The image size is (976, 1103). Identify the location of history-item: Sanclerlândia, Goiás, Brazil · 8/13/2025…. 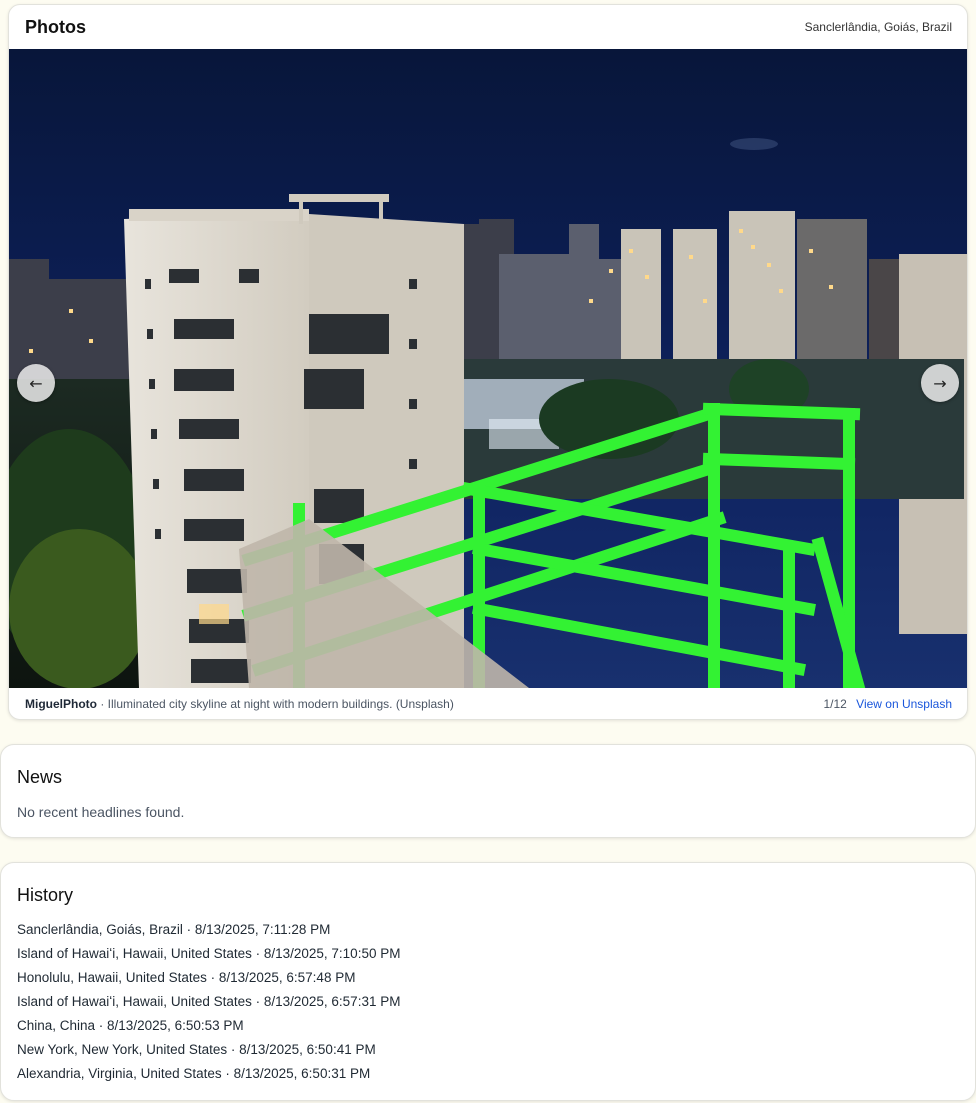
(174, 929).